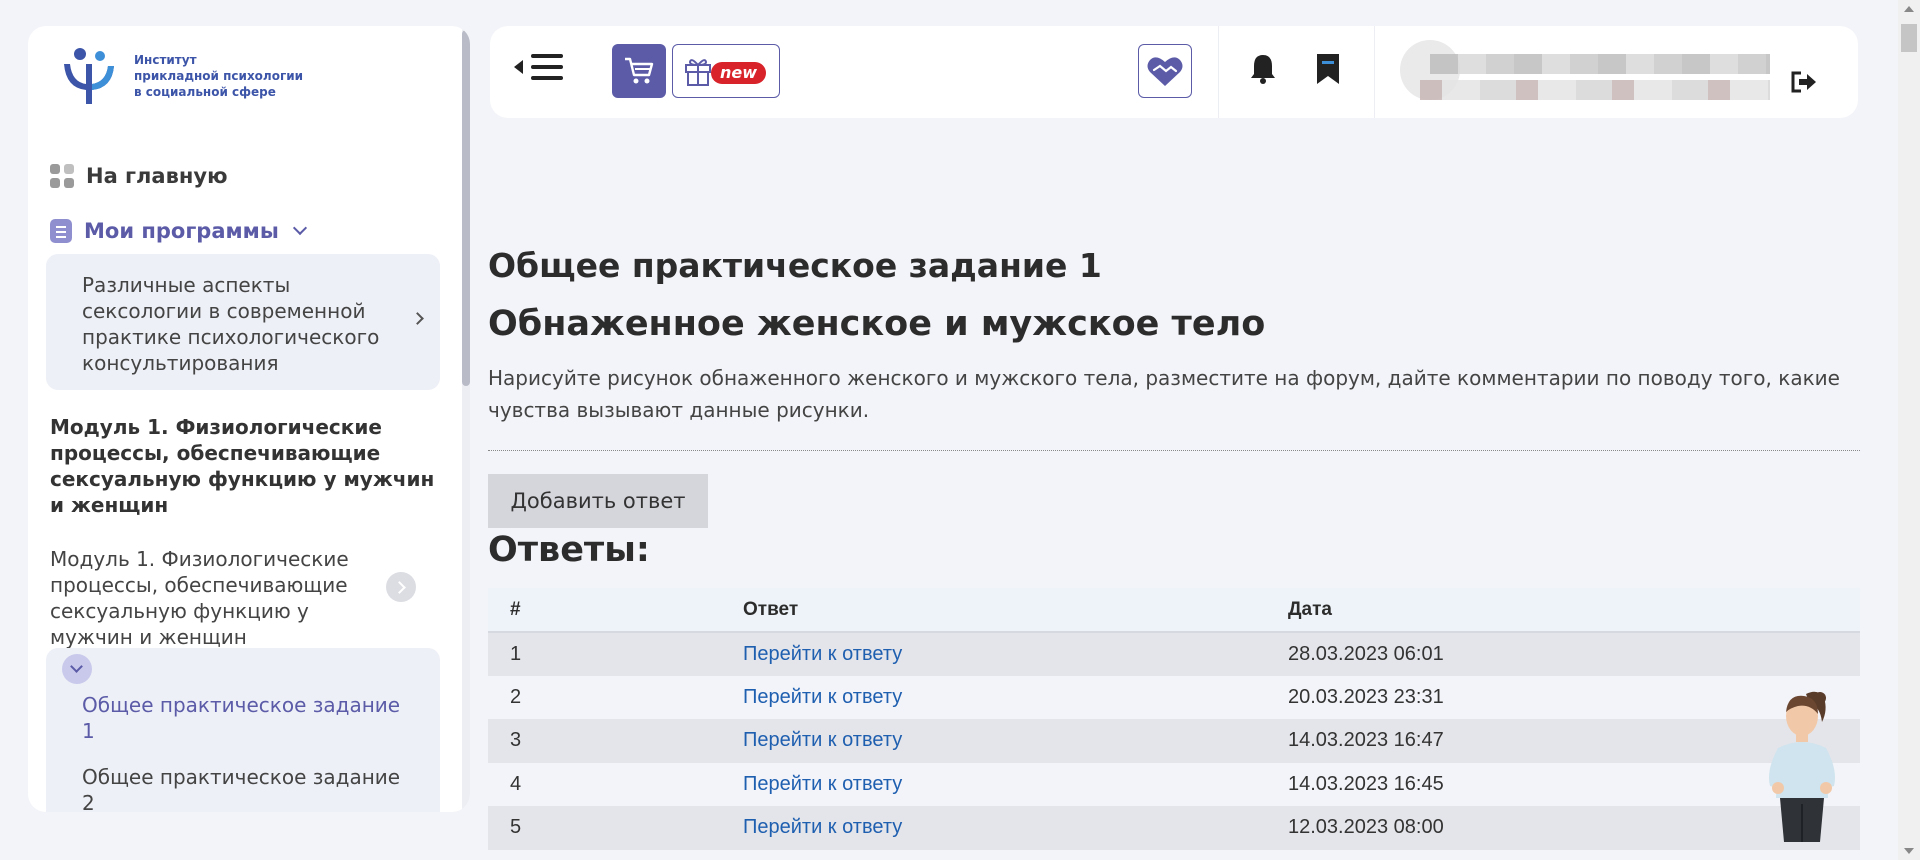  I want to click on menu-icon, so click(547, 67).